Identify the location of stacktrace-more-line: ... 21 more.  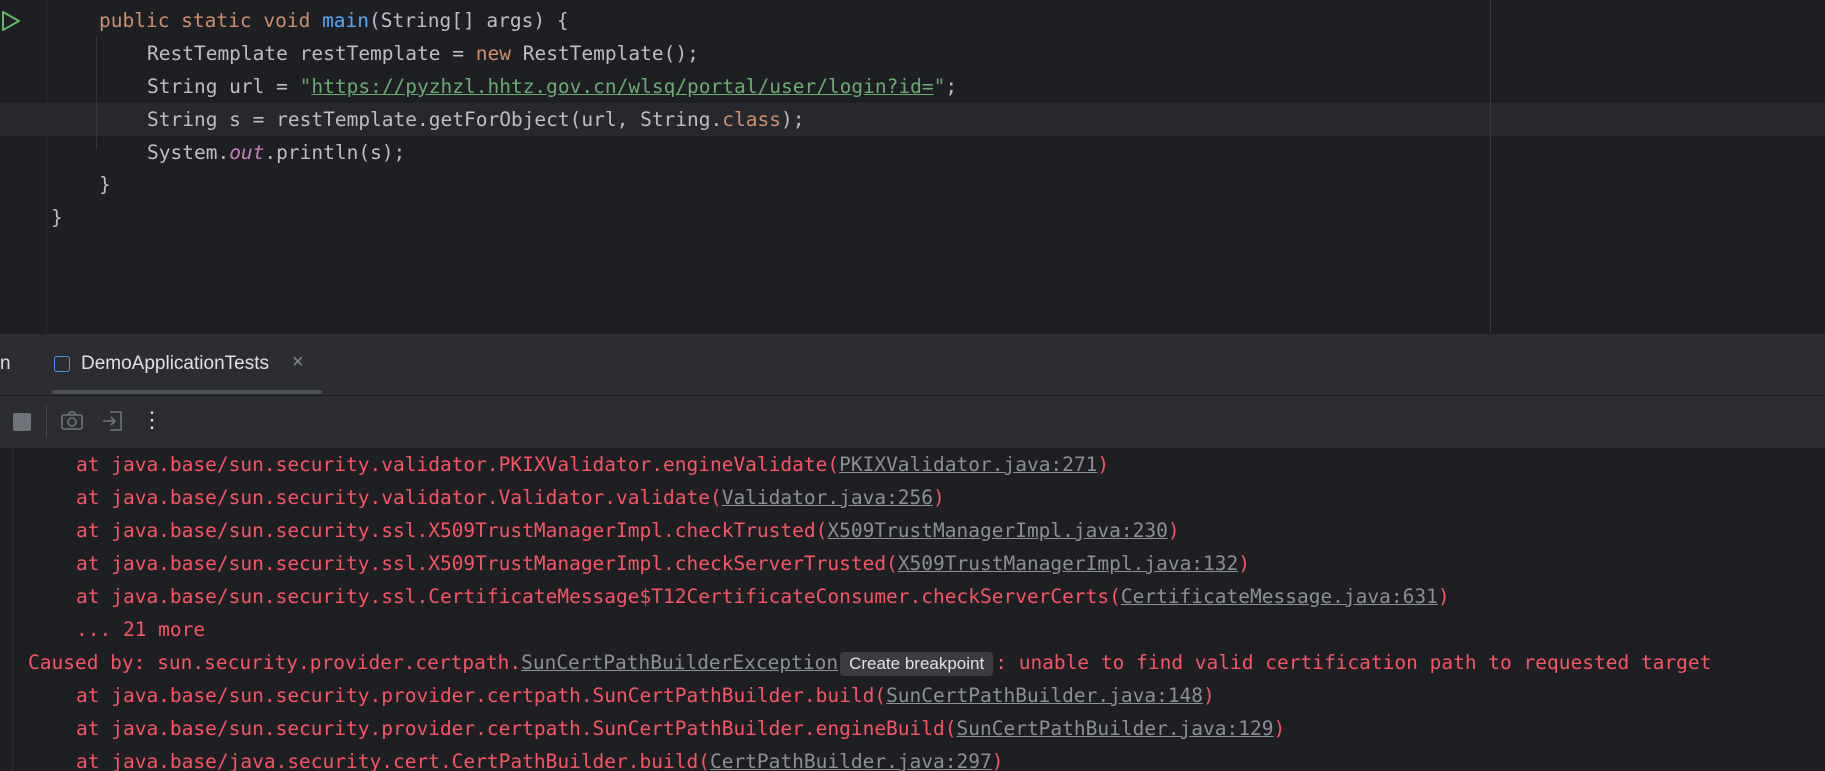
(140, 629).